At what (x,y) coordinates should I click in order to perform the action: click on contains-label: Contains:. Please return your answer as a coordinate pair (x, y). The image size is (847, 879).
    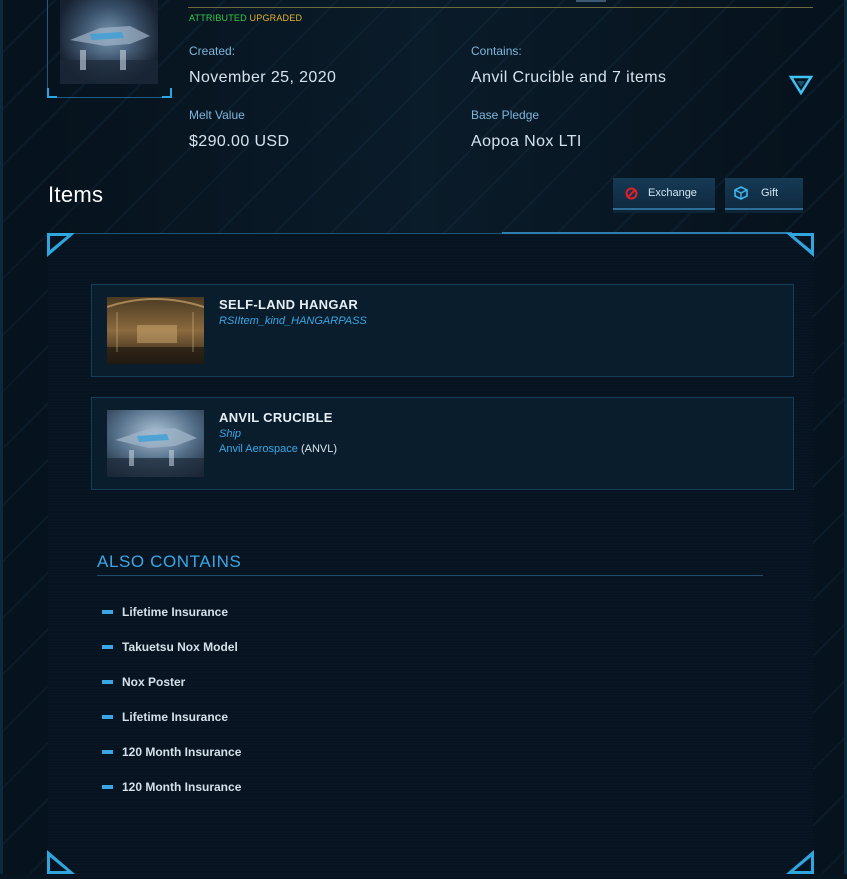
    Looking at the image, I should click on (496, 51).